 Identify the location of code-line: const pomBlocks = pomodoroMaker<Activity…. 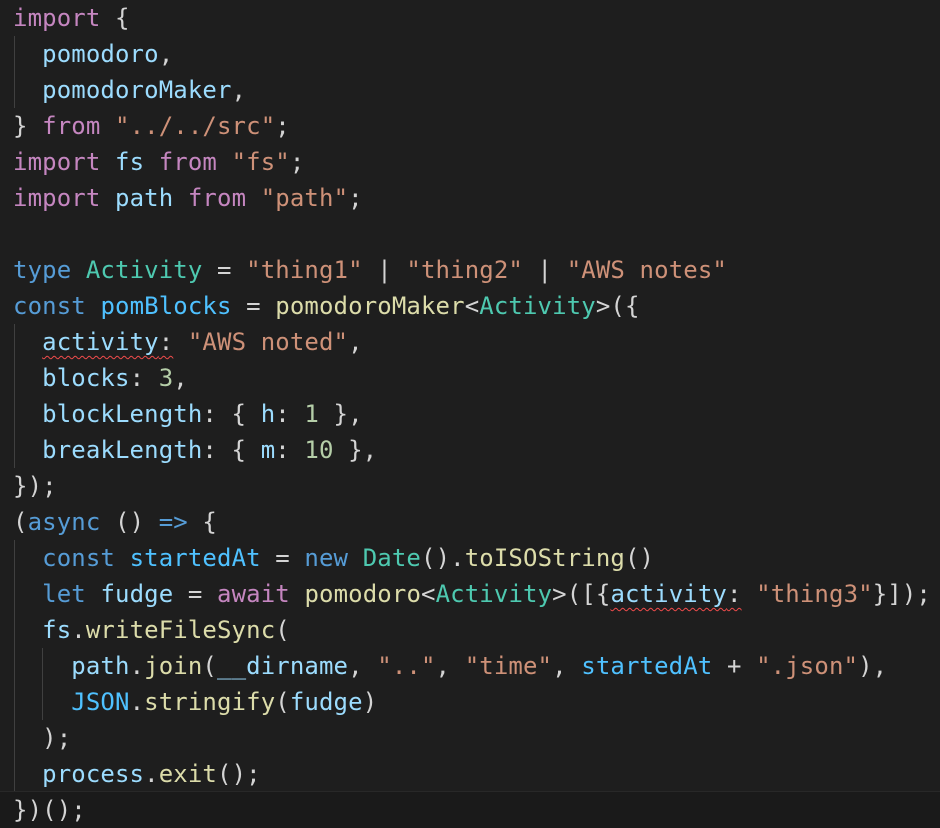
(476, 306).